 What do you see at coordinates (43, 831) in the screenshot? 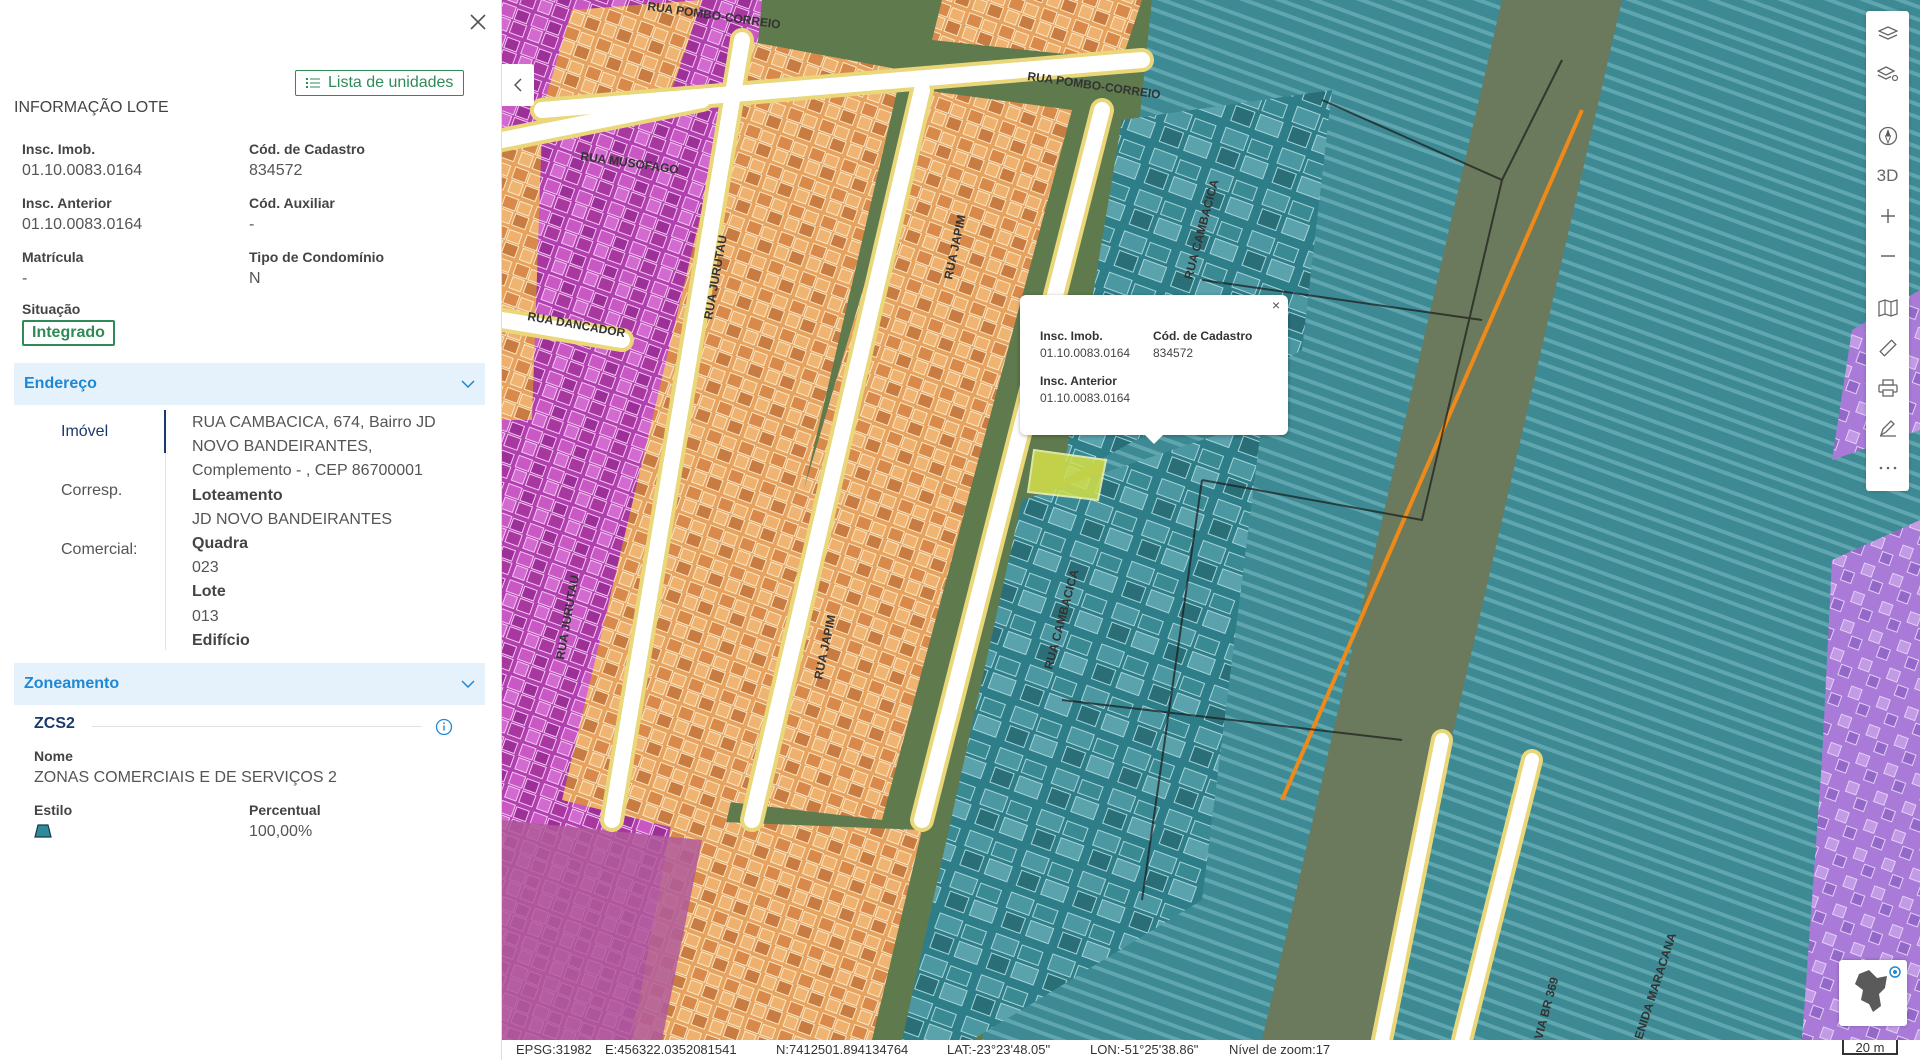
I see `zone-style-swatch-icon` at bounding box center [43, 831].